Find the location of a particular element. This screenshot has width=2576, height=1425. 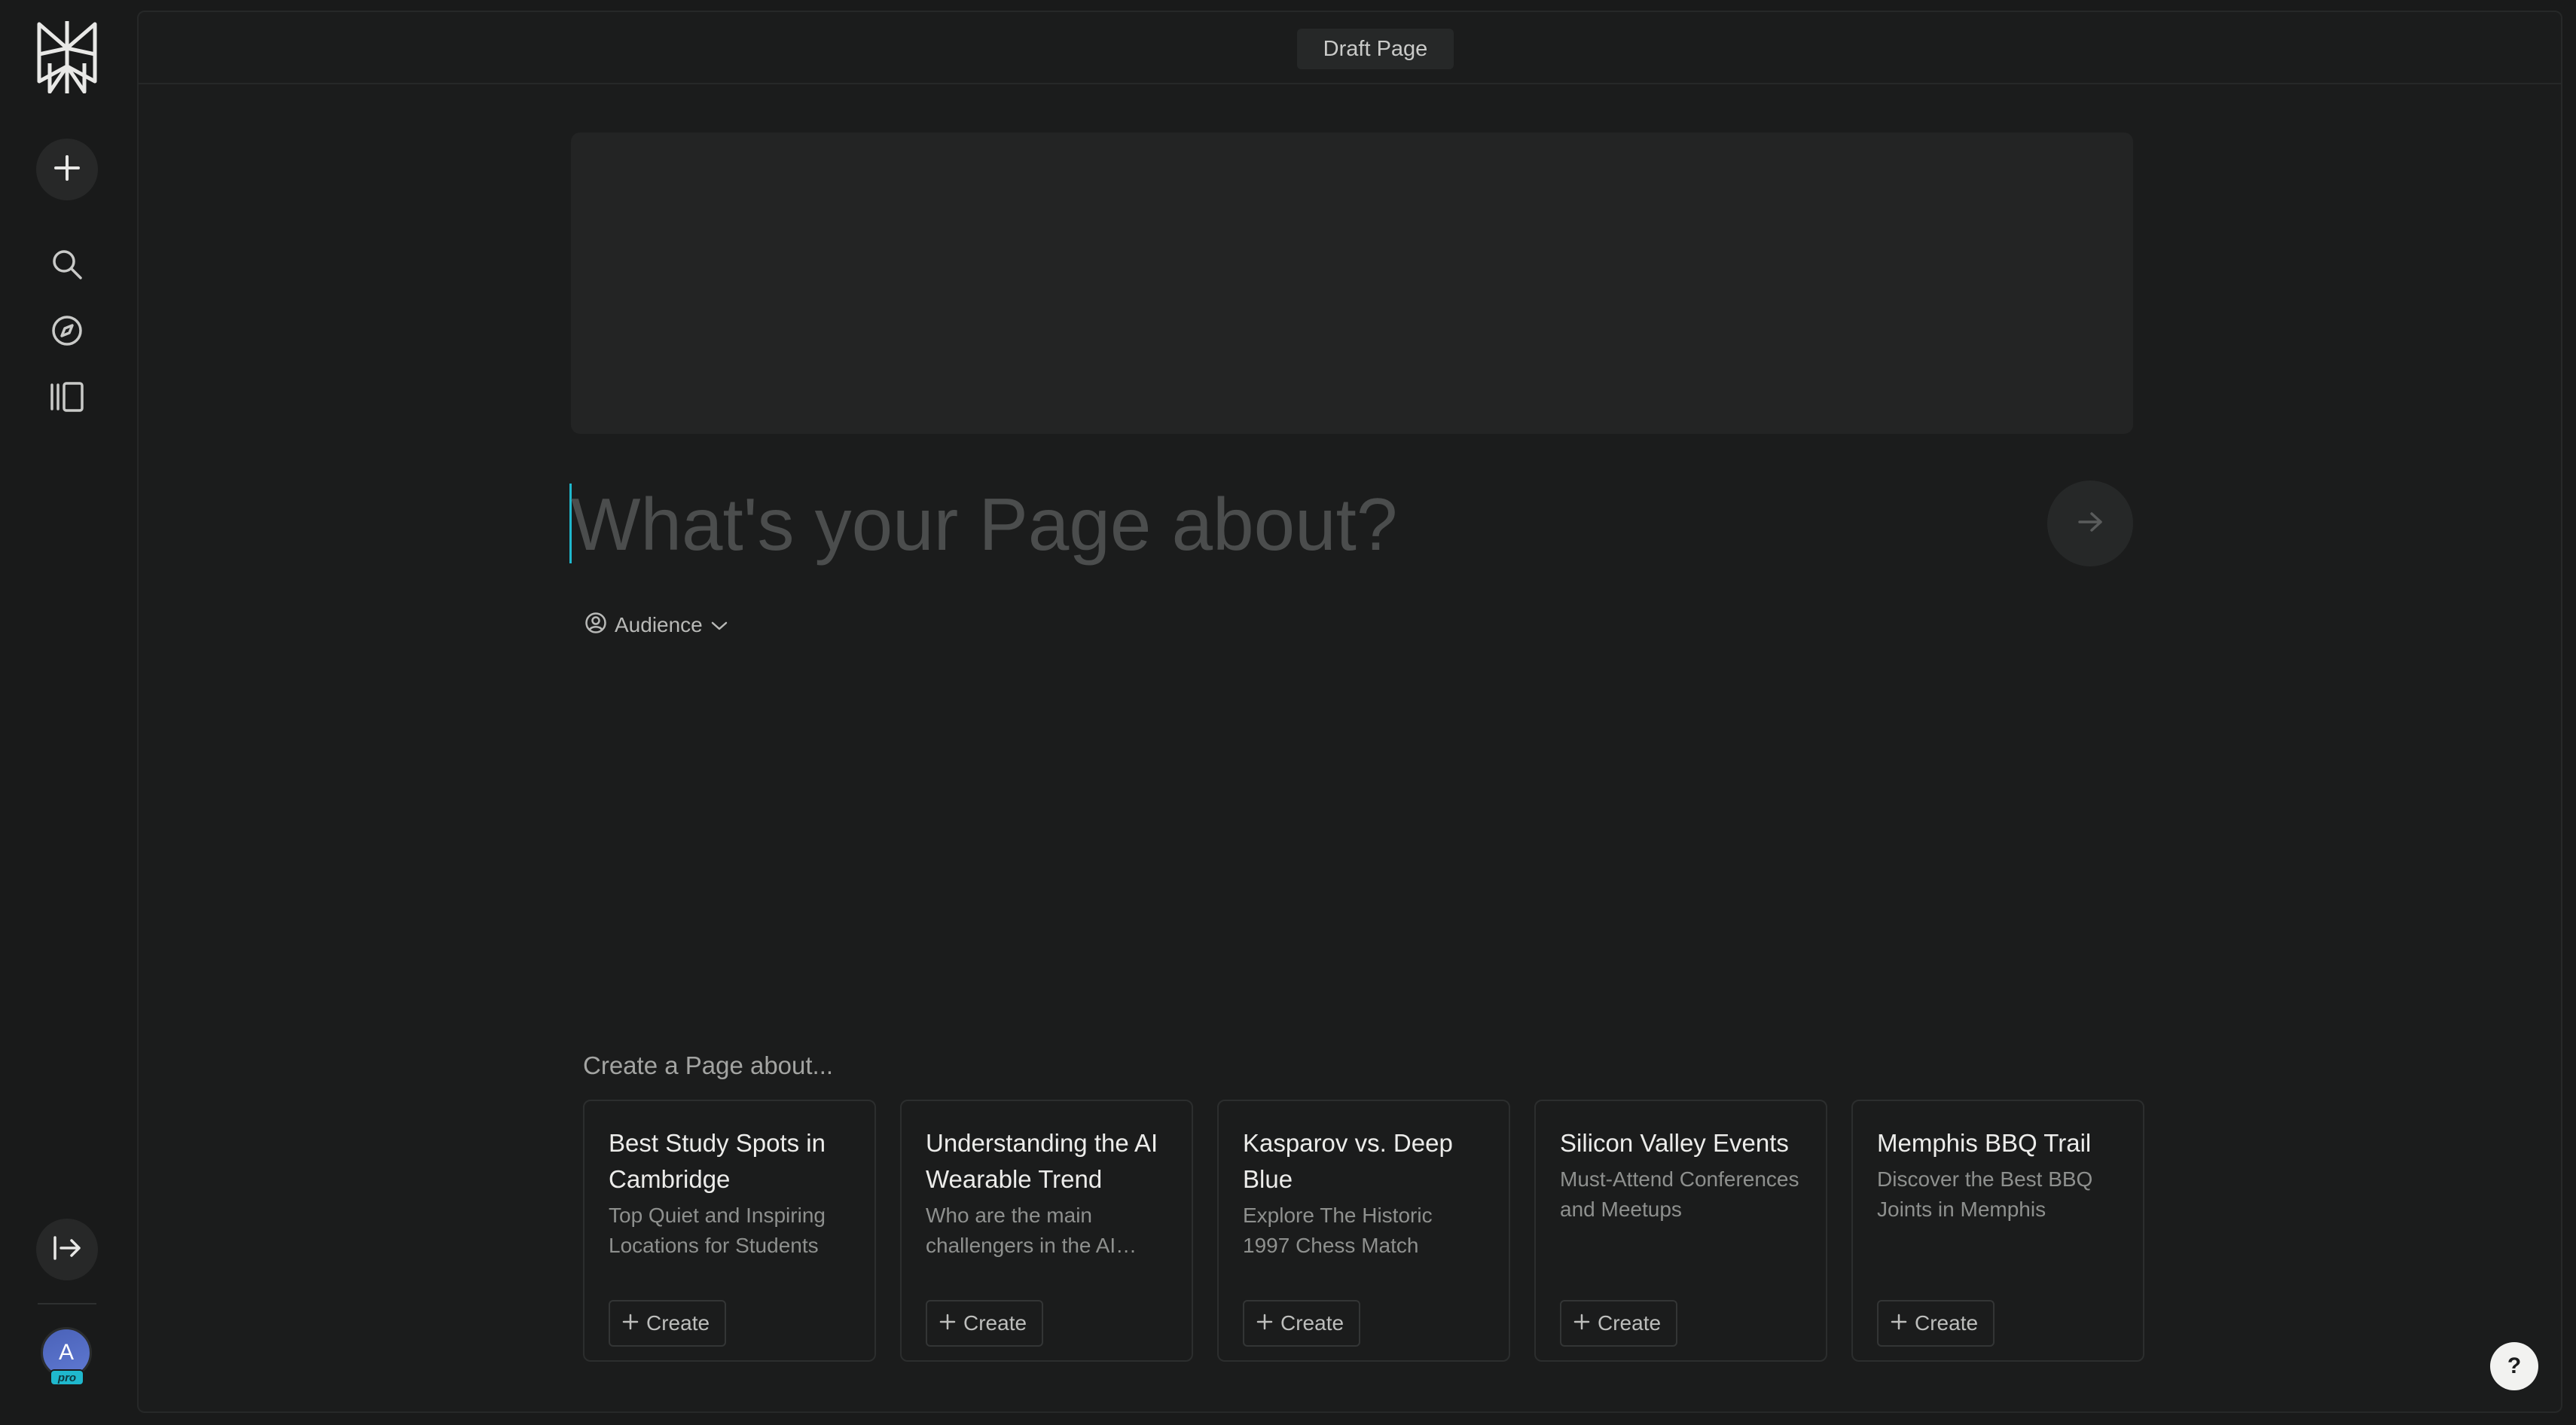

pro-badge: pro is located at coordinates (67, 1377).